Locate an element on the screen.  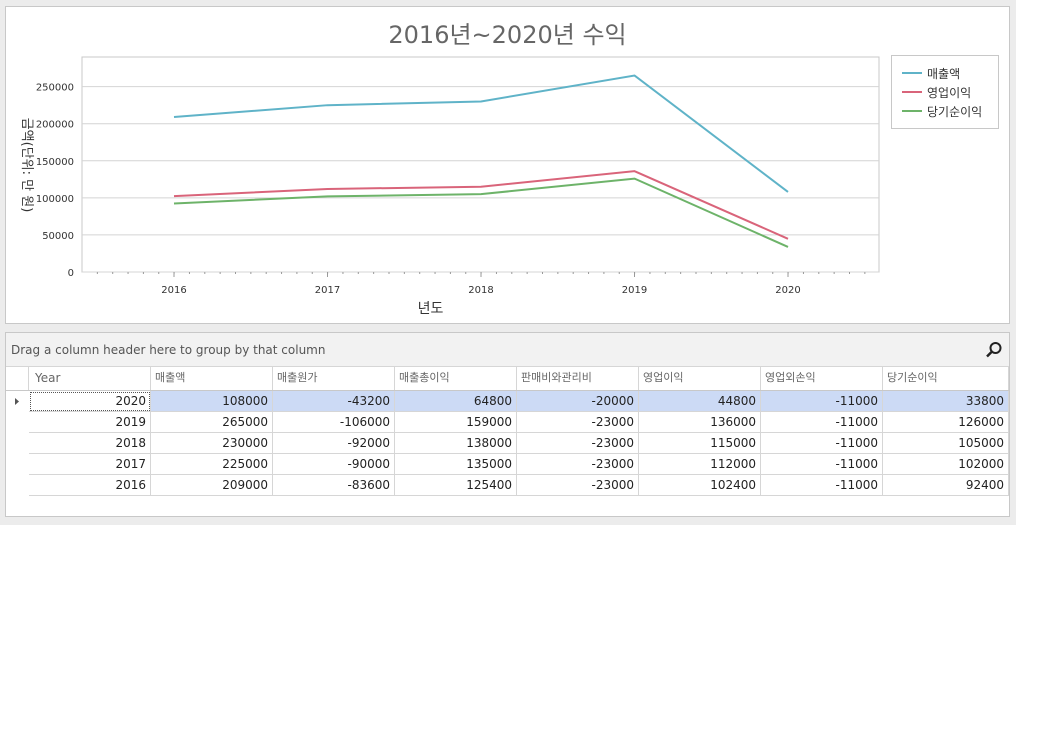
table-cell: -90000 is located at coordinates (334, 464).